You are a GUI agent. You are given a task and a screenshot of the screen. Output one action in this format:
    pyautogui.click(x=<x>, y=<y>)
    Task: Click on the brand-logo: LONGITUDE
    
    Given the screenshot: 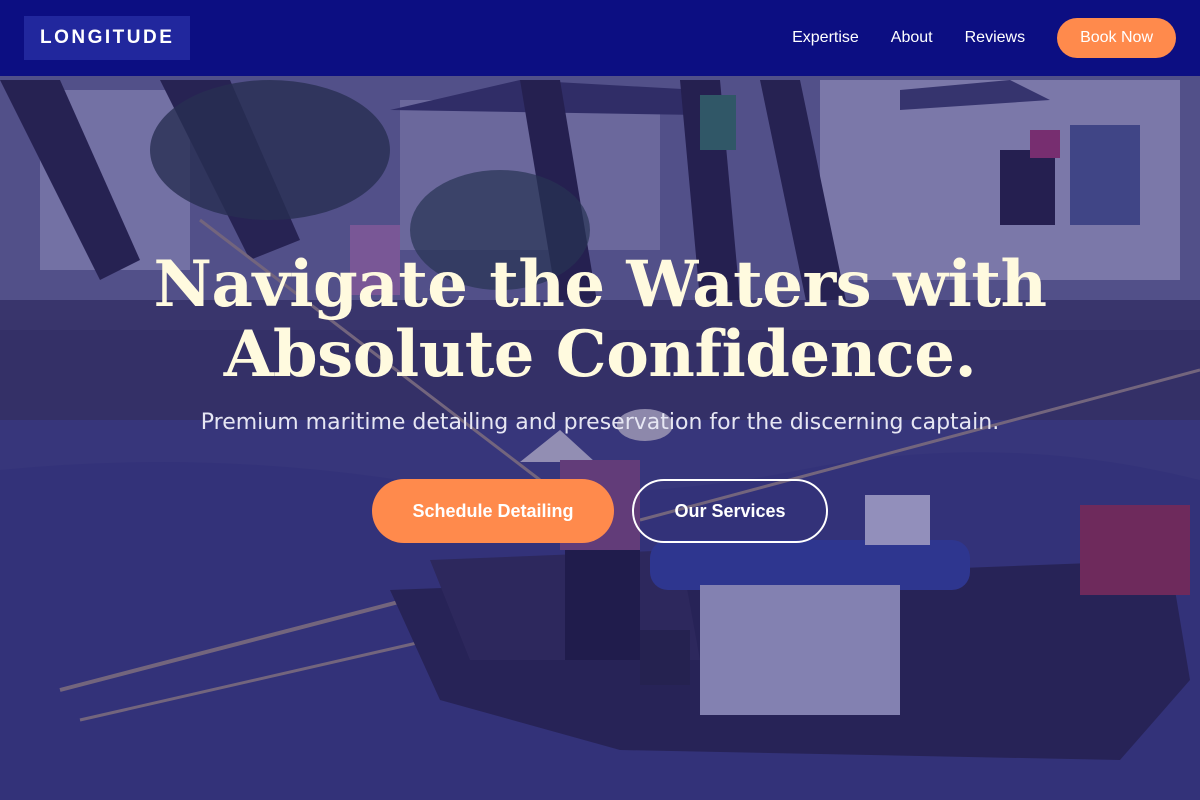 What is the action you would take?
    pyautogui.click(x=107, y=38)
    